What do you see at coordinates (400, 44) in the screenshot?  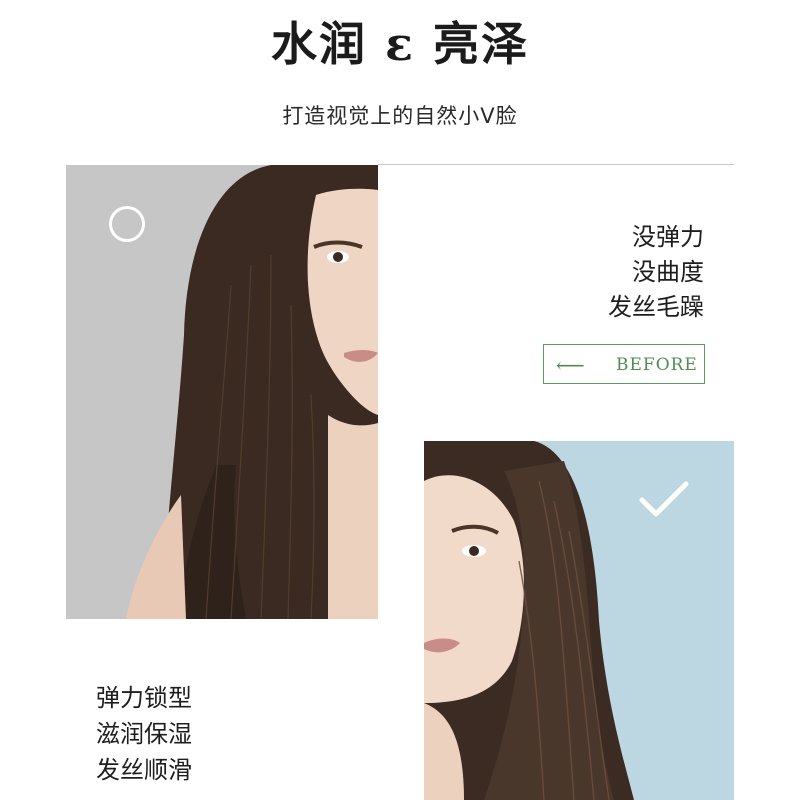 I see `page-title: 水润 ε 亮泽` at bounding box center [400, 44].